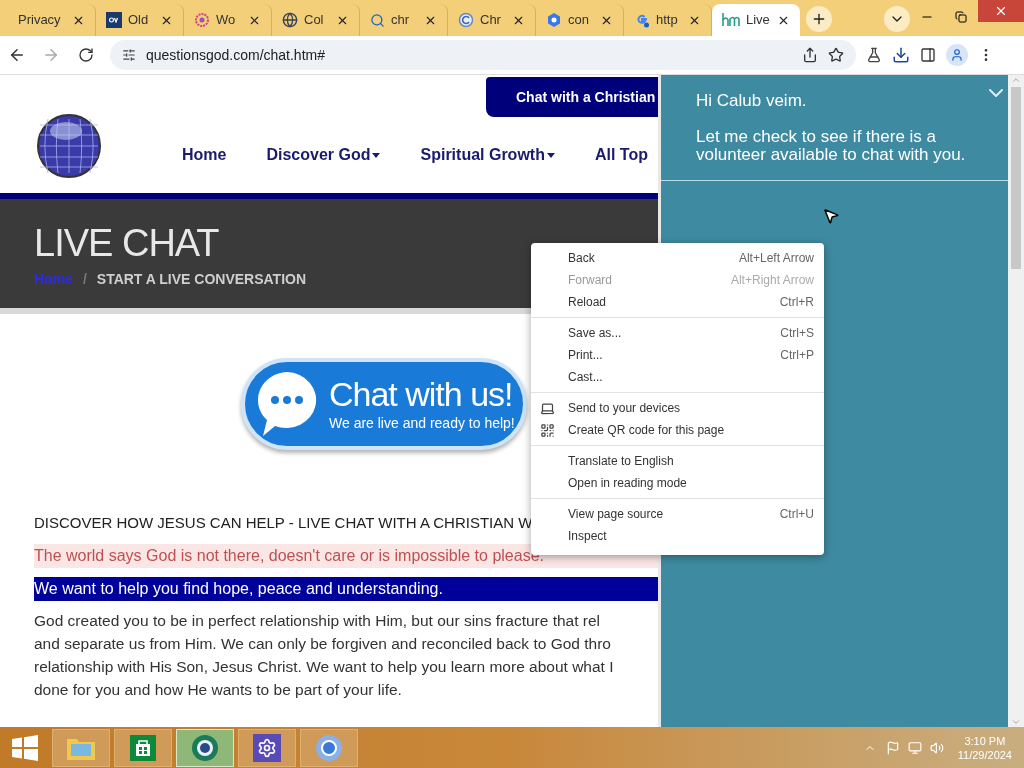  Describe the element at coordinates (642, 20) in the screenshot. I see `letter-icon` at that location.